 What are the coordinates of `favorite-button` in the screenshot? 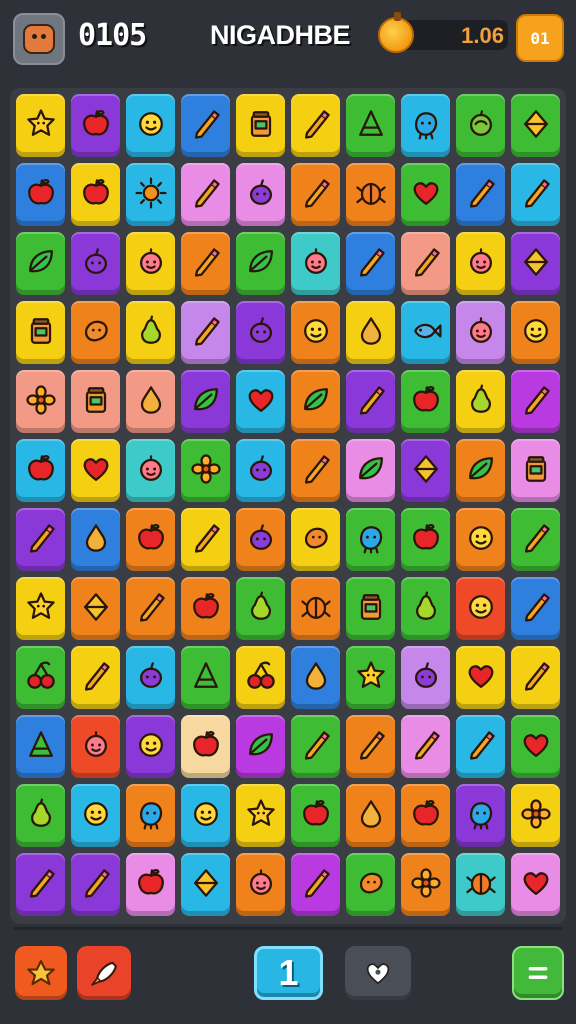 It's located at (378, 973).